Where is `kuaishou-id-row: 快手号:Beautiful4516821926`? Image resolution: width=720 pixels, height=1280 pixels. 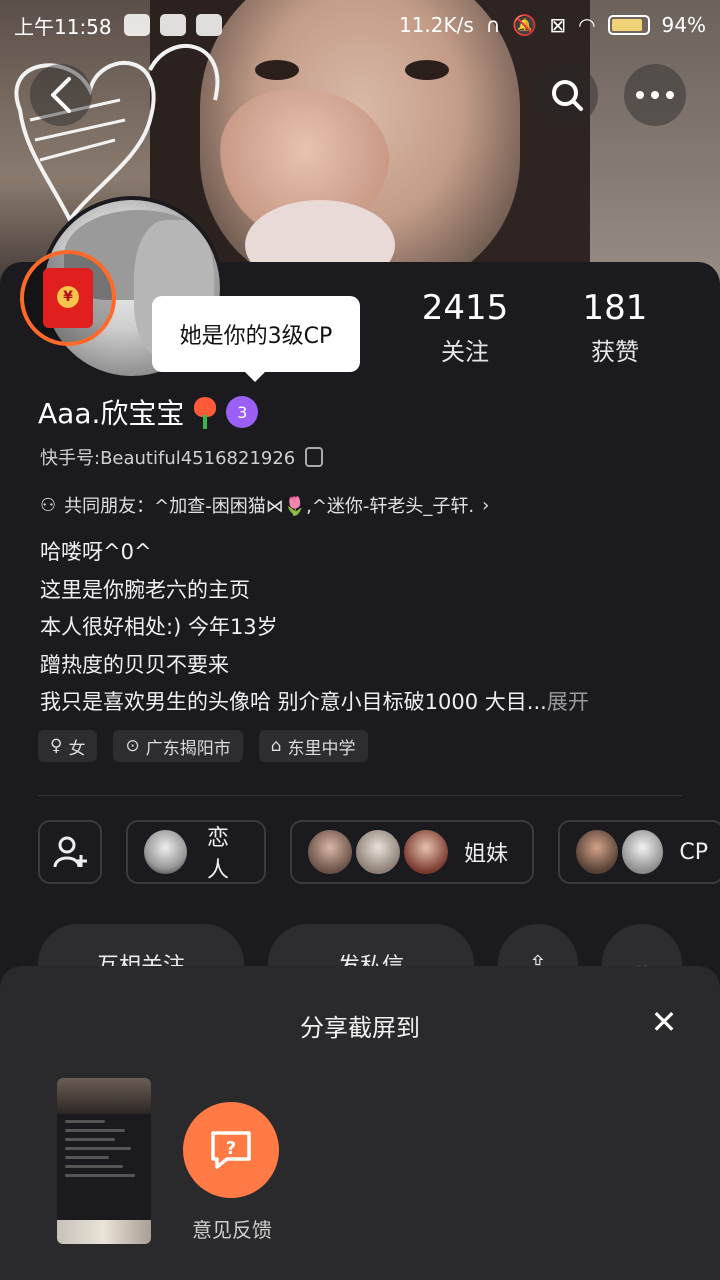
kuaishou-id-row: 快手号:Beautiful4516821926 is located at coordinates (182, 457).